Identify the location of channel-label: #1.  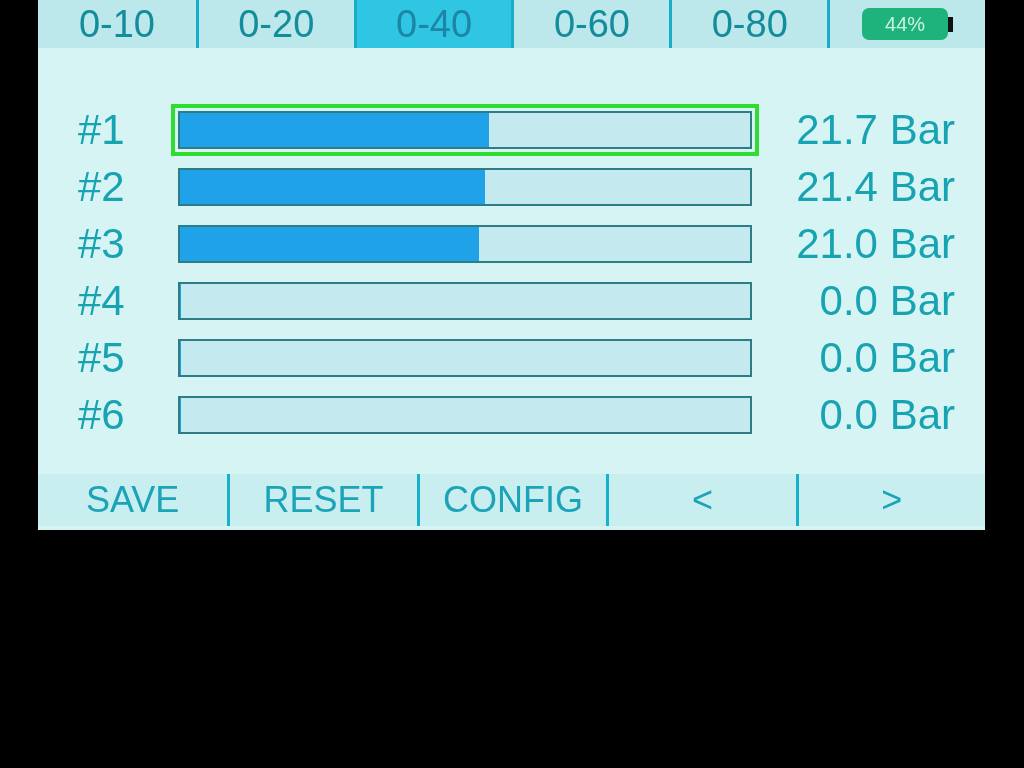
(102, 129).